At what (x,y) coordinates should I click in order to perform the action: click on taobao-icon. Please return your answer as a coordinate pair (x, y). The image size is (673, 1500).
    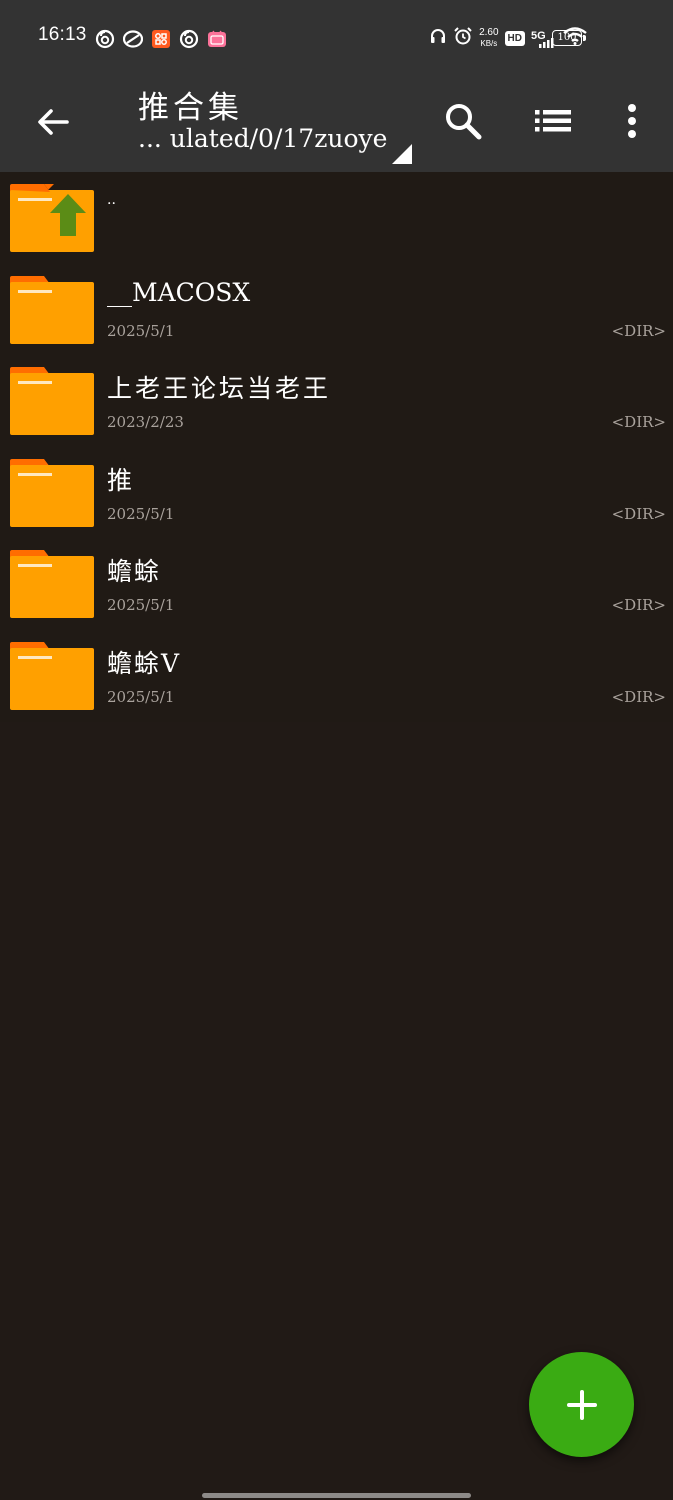
    Looking at the image, I should click on (161, 39).